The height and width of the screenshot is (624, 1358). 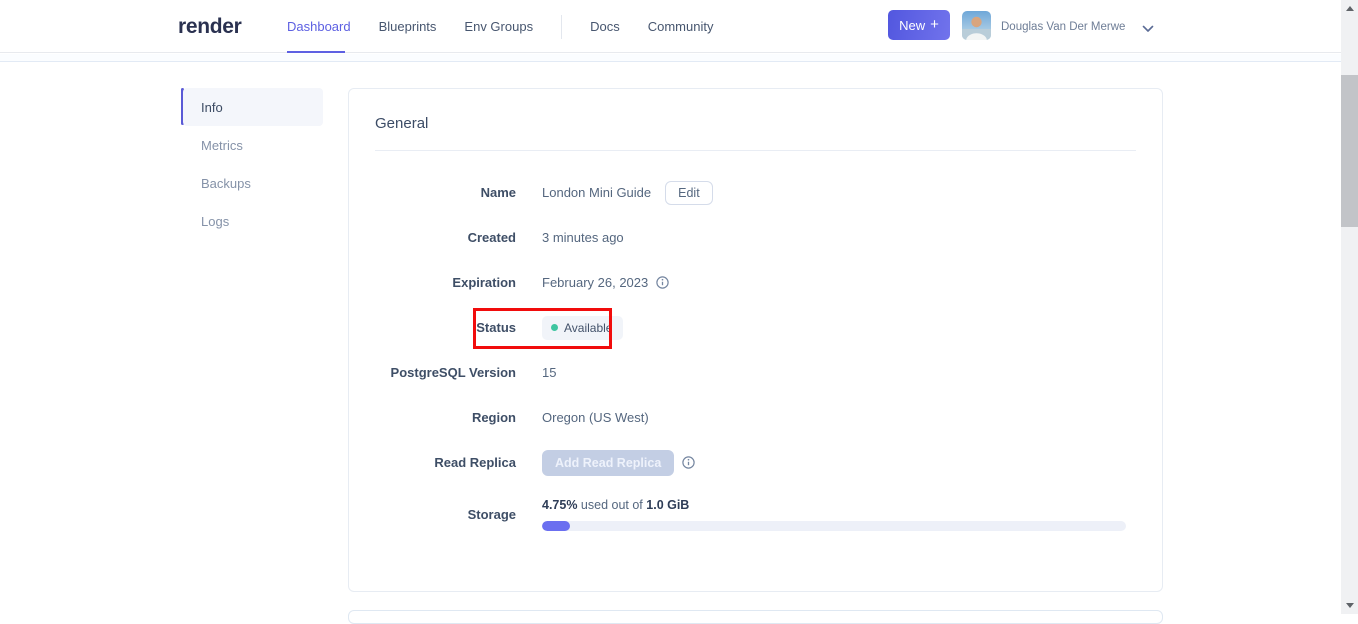 What do you see at coordinates (560, 504) in the screenshot?
I see `storage-used-pct: 4.75%` at bounding box center [560, 504].